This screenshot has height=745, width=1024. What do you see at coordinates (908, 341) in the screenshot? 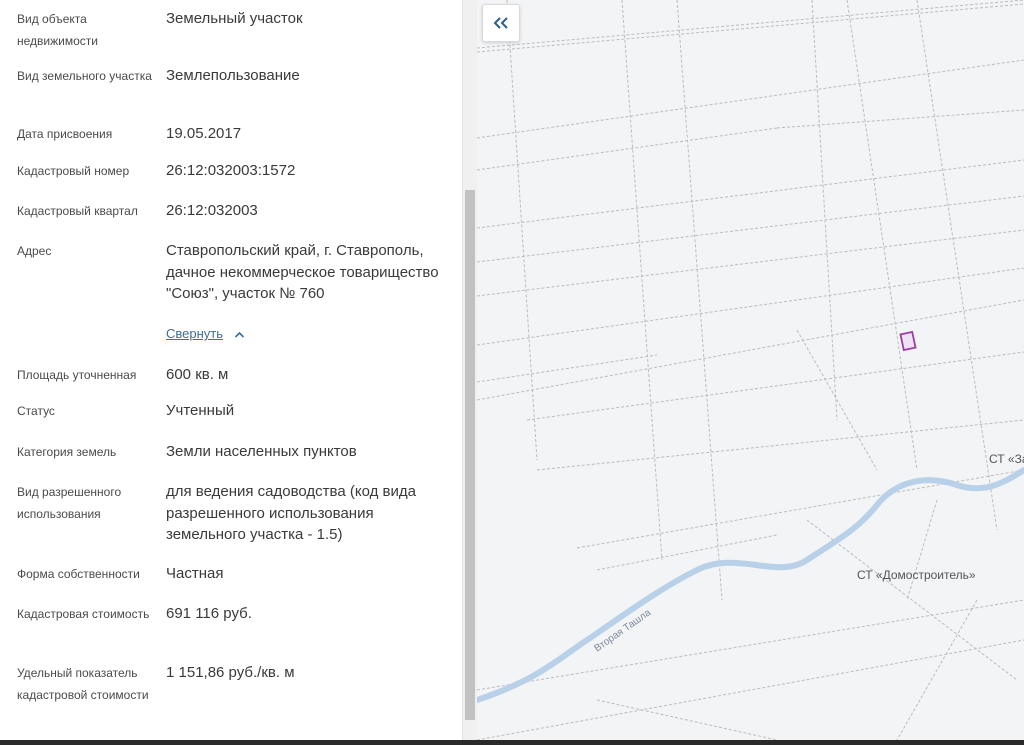
I see `selected-parcel` at bounding box center [908, 341].